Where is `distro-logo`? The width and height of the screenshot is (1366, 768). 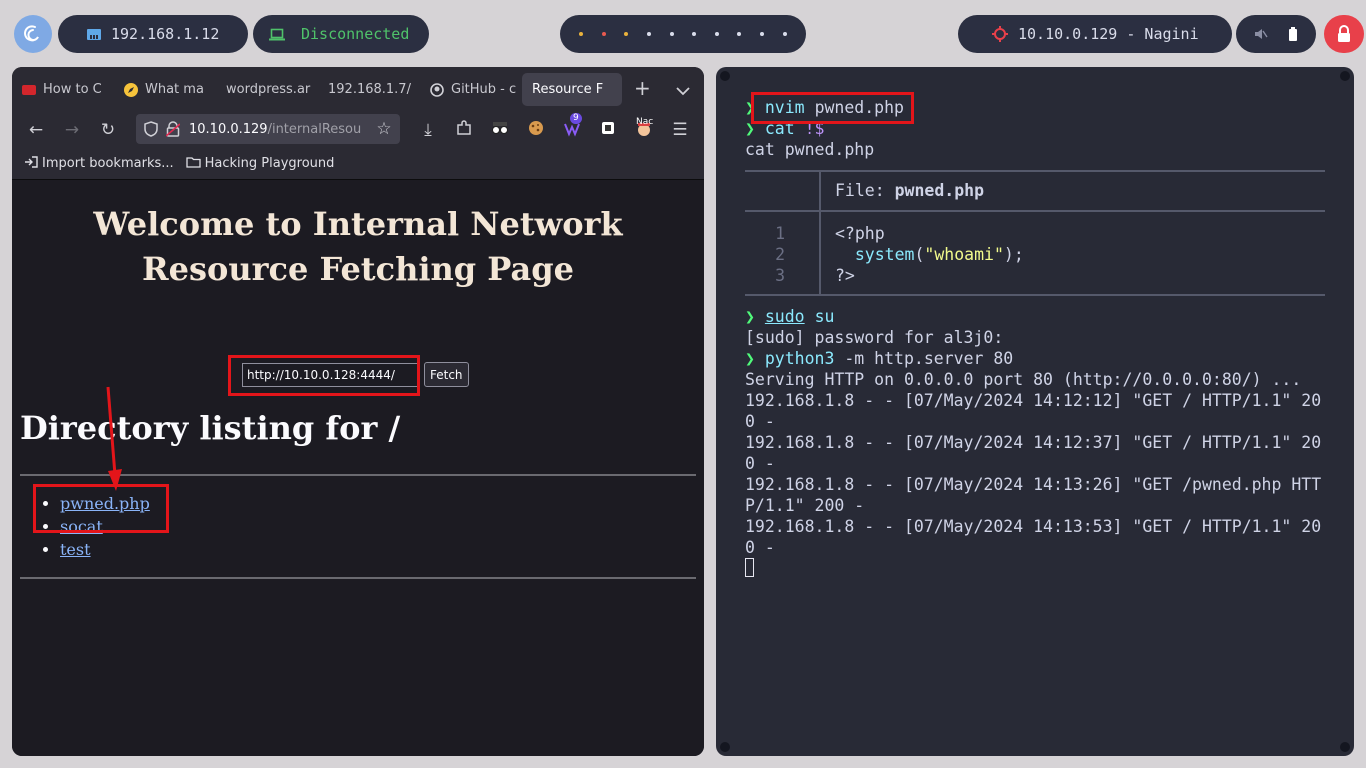
distro-logo is located at coordinates (33, 34).